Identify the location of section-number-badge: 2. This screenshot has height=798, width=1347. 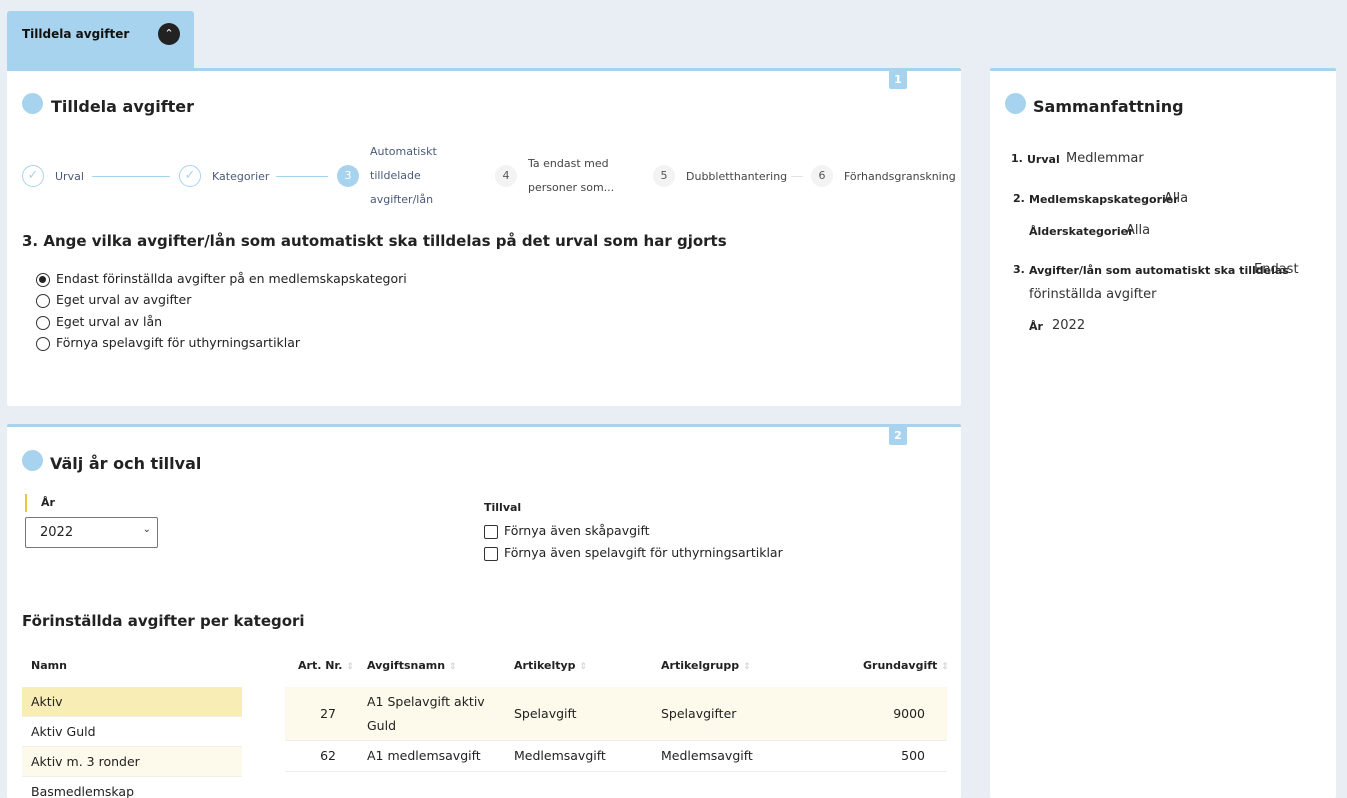
(898, 436).